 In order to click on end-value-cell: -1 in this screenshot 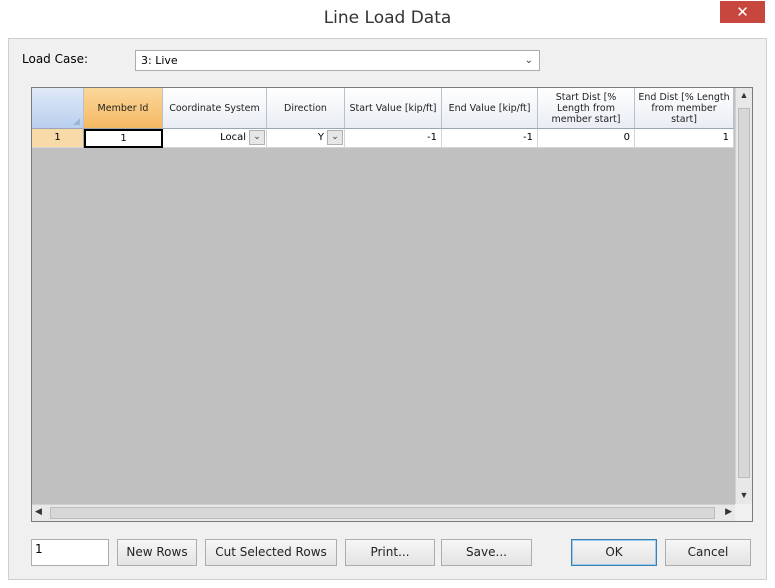, I will do `click(490, 138)`.